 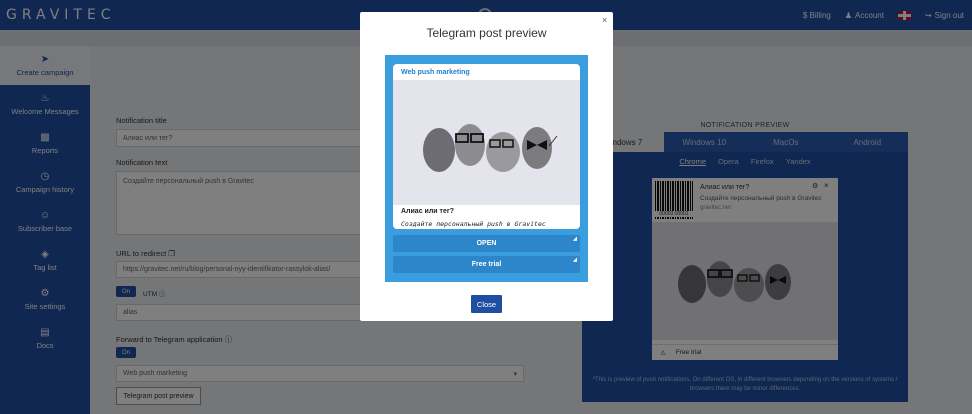 I want to click on telegram-open-button: OPEN ◢, so click(x=486, y=243).